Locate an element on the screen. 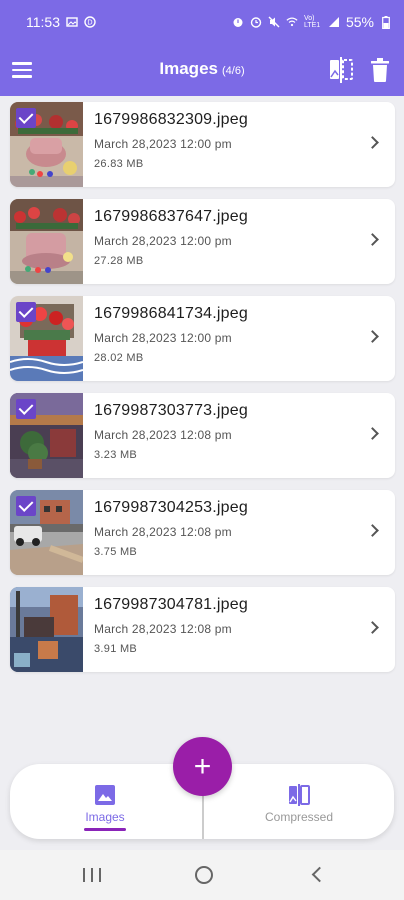 The width and height of the screenshot is (404, 900). mute-icon is located at coordinates (274, 22).